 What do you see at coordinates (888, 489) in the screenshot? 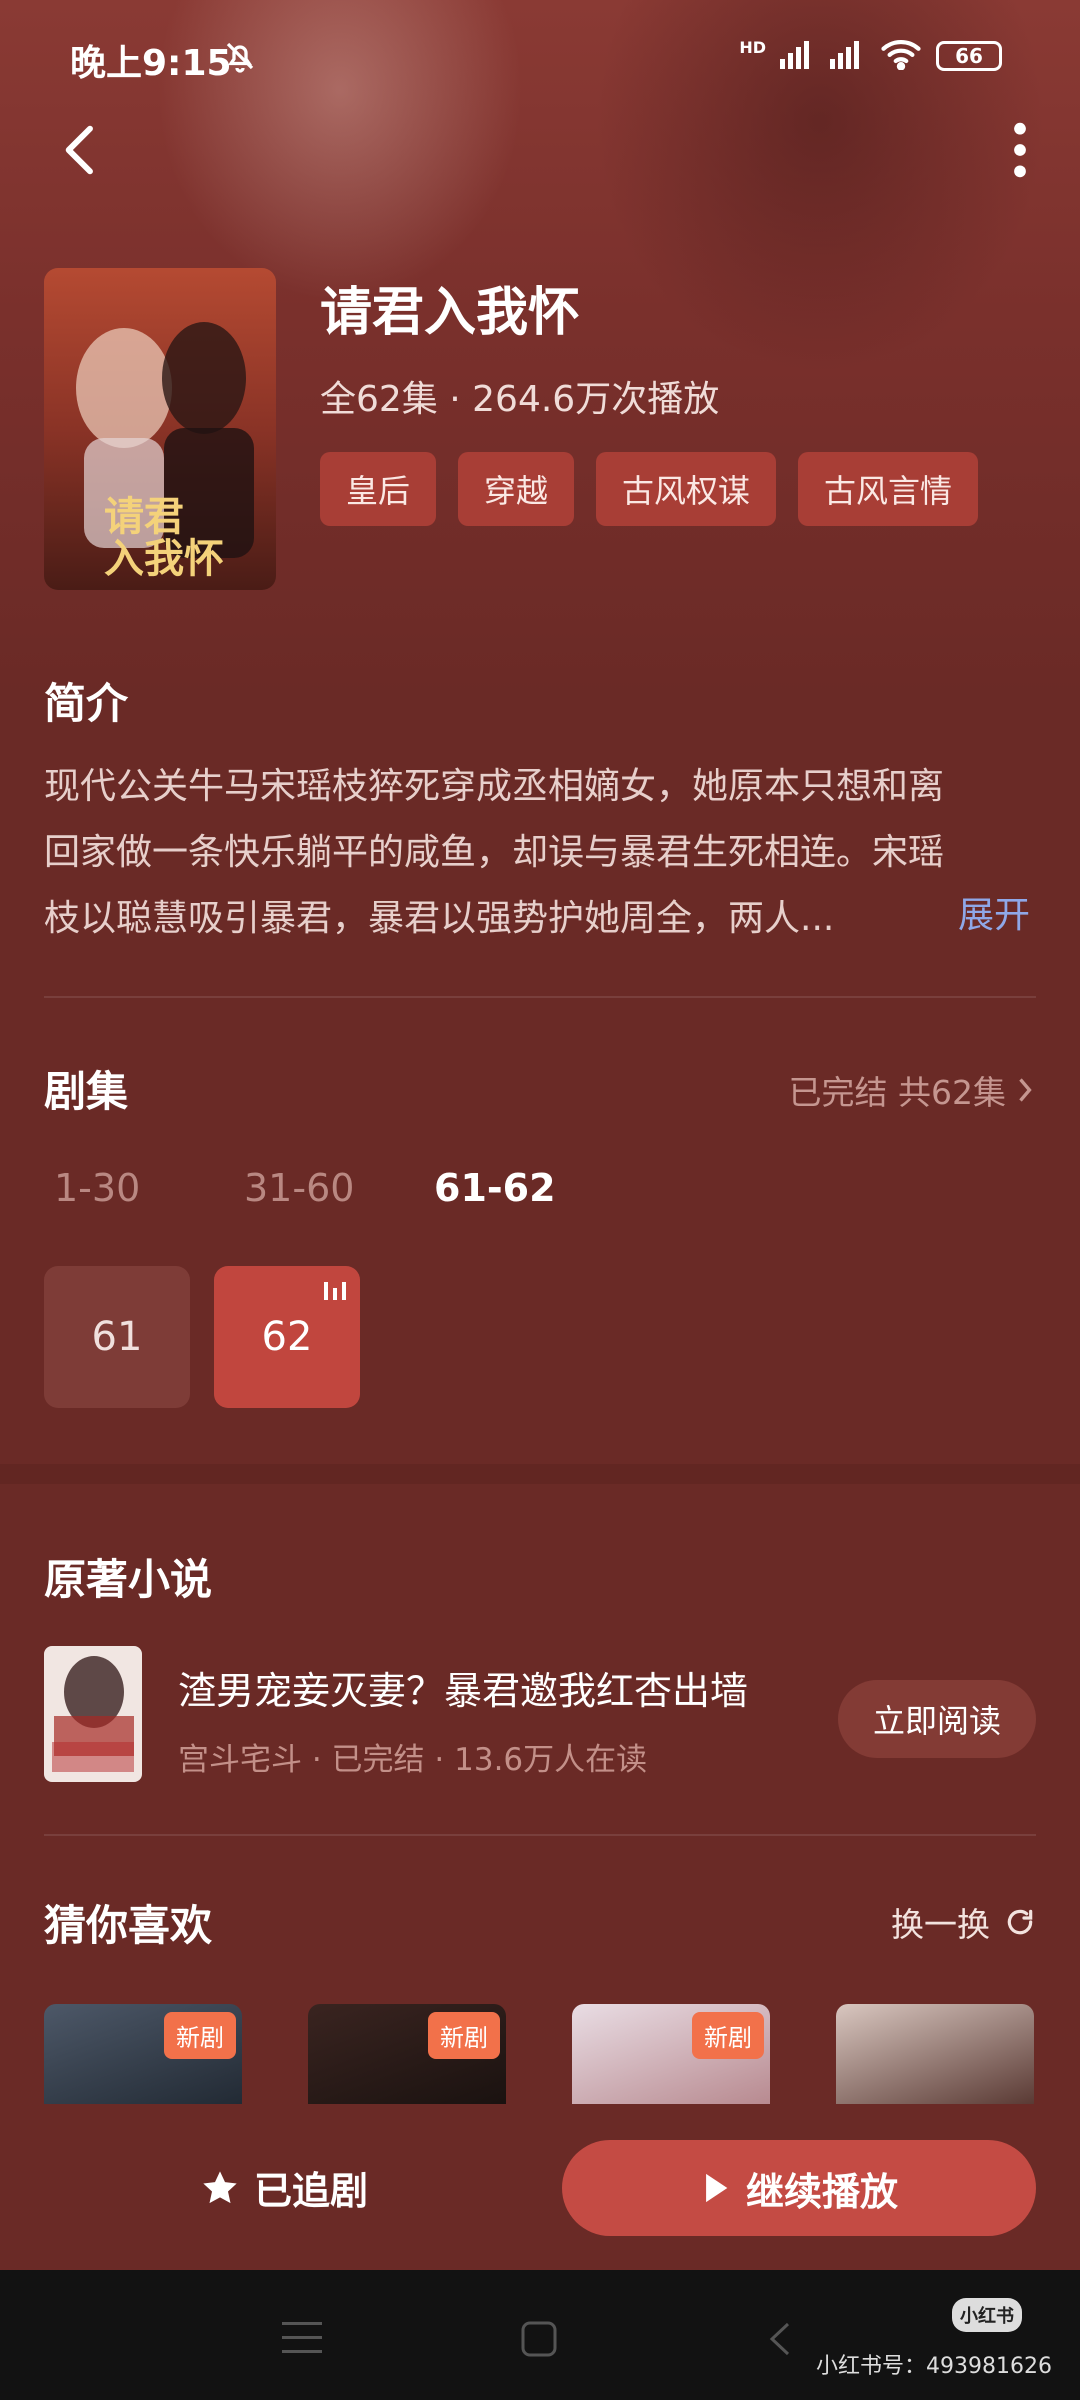
I see `tag-chip: 古风言情` at bounding box center [888, 489].